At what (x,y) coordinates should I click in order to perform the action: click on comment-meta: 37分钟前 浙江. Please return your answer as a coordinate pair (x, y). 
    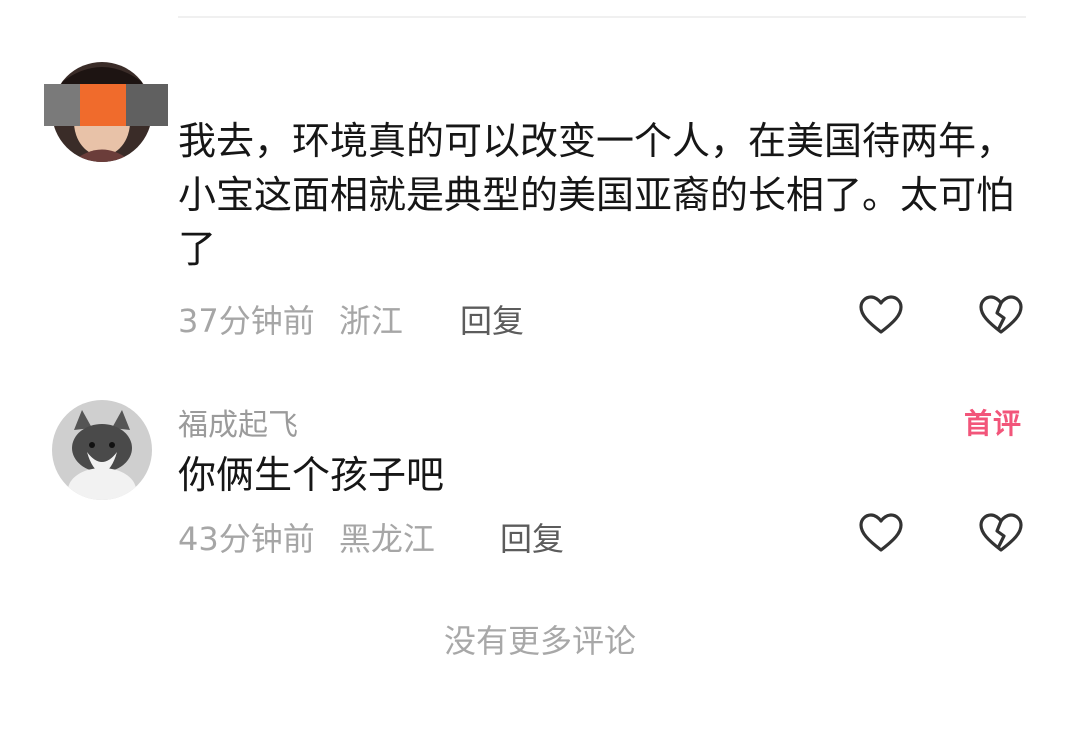
    Looking at the image, I should click on (290, 319).